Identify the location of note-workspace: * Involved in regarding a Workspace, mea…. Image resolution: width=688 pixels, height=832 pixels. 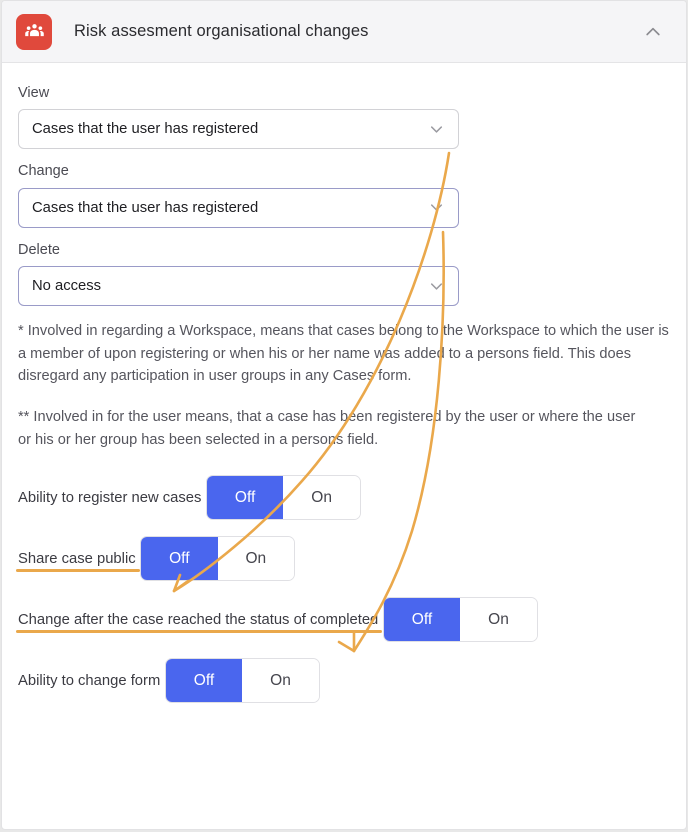
(343, 354).